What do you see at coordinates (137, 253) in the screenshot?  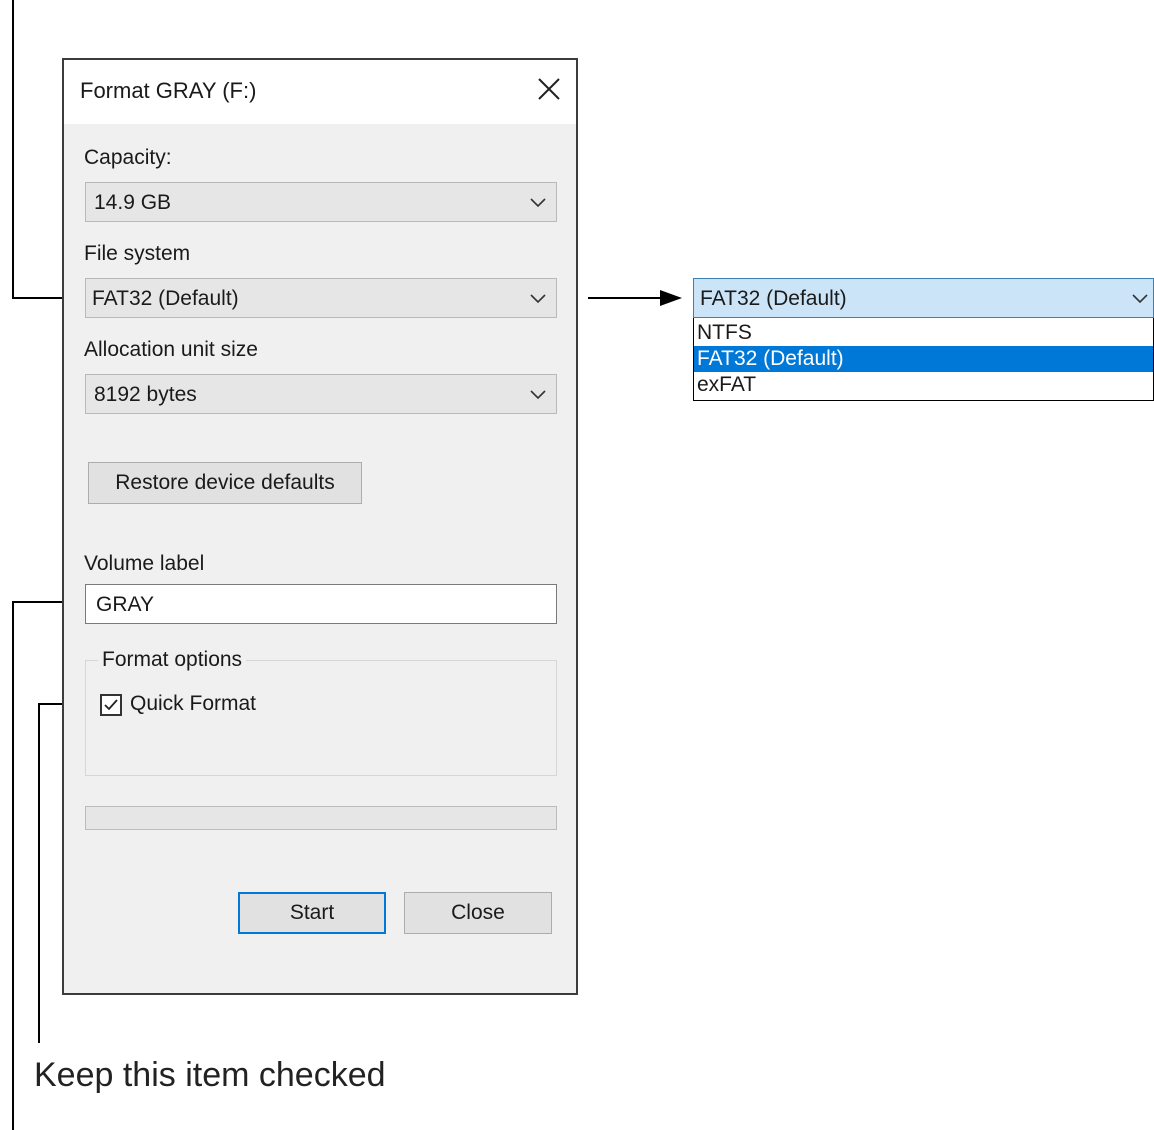 I see `file-system-label: File system` at bounding box center [137, 253].